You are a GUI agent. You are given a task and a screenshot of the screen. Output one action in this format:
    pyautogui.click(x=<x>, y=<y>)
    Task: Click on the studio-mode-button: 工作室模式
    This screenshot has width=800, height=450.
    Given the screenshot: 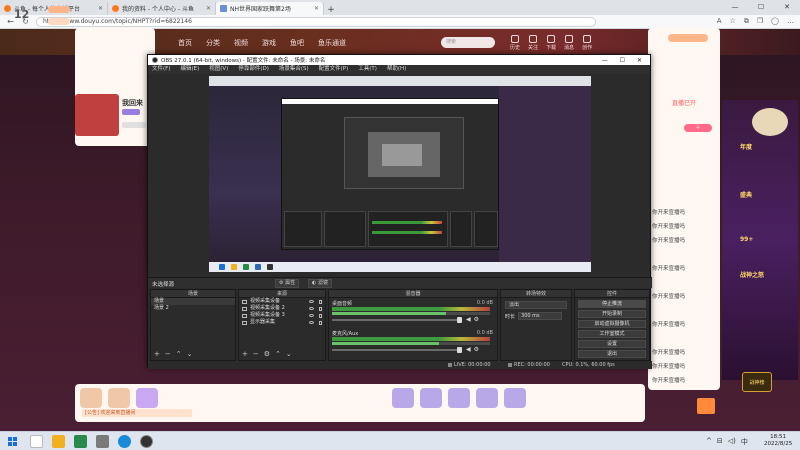 What is the action you would take?
    pyautogui.click(x=612, y=334)
    